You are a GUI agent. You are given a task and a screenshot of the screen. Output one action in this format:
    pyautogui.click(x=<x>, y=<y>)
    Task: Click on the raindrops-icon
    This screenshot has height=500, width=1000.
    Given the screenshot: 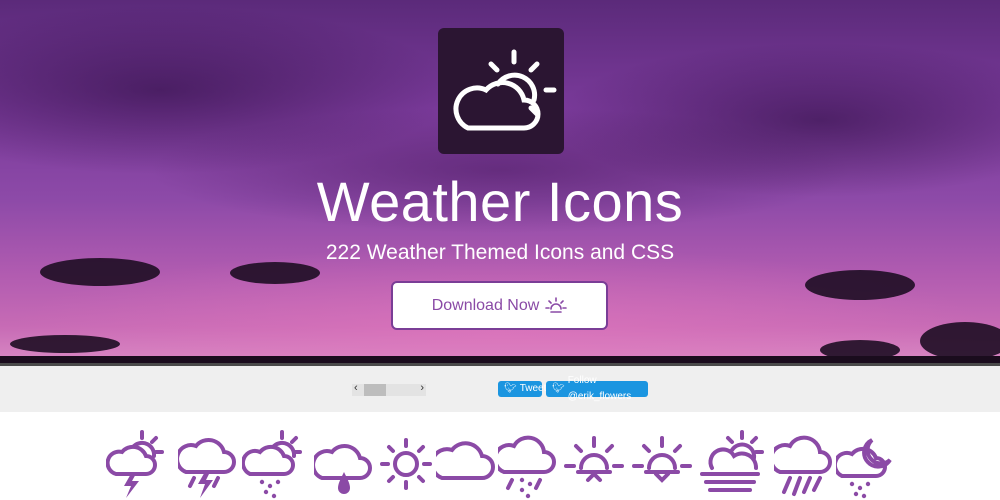 What is the action you would take?
    pyautogui.click(x=343, y=469)
    